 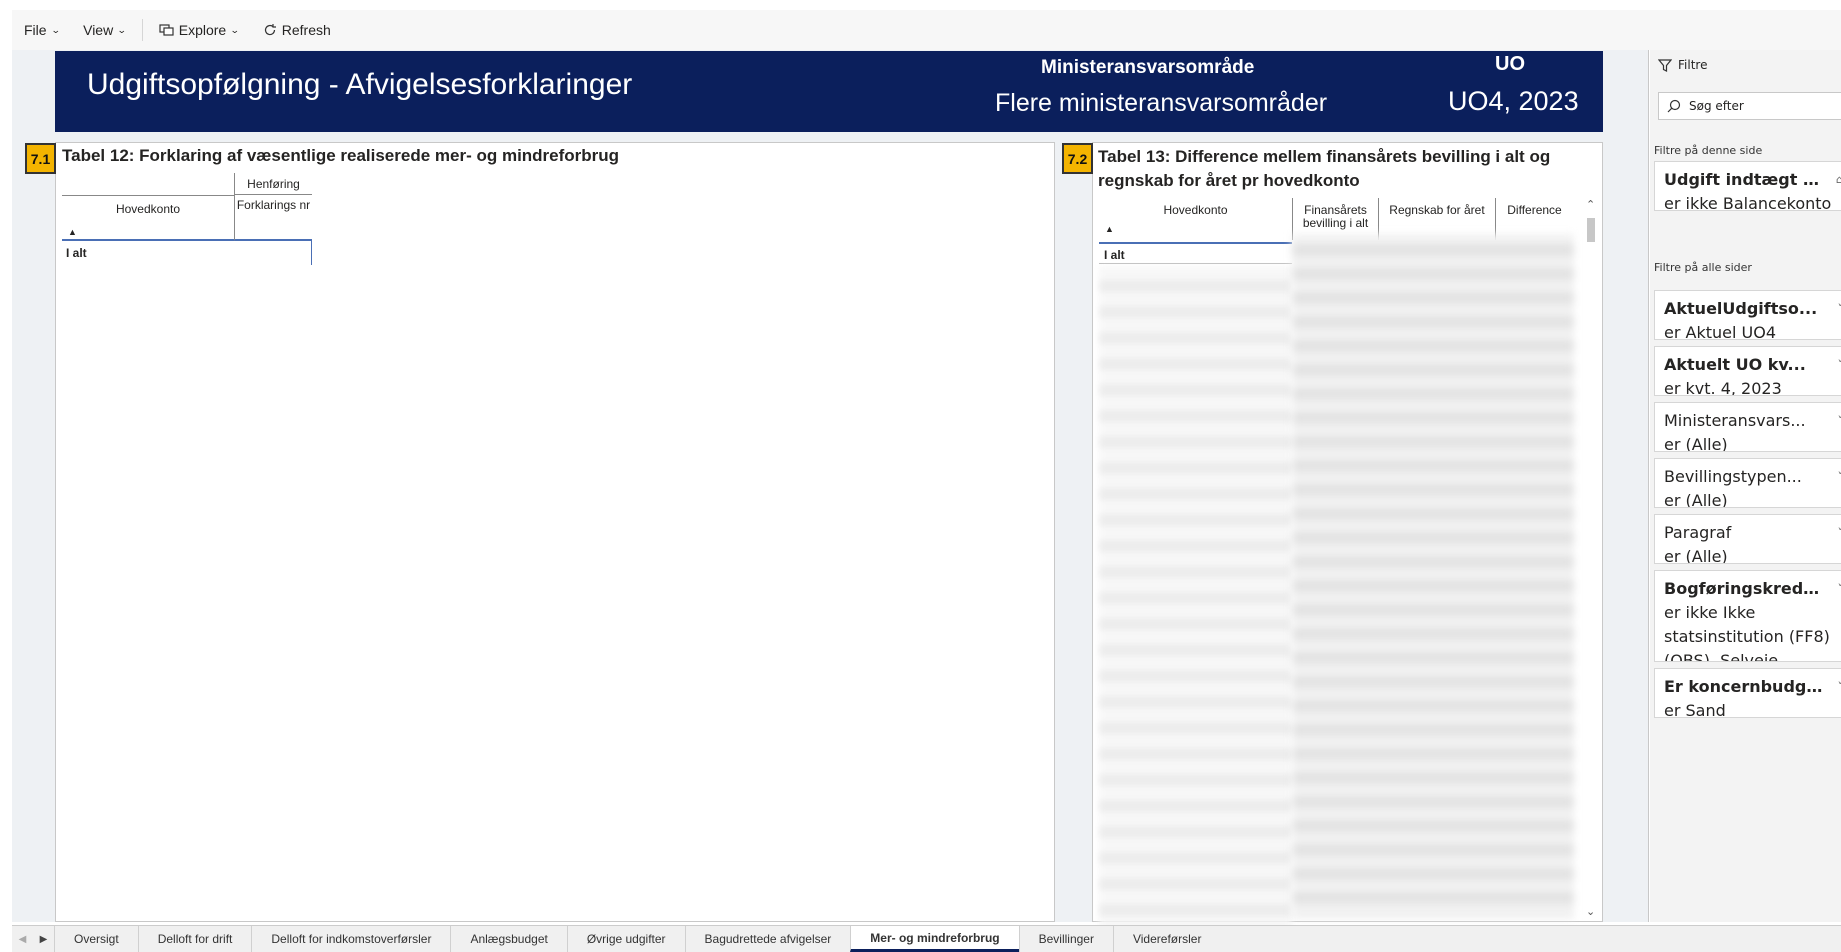 I want to click on tab-mer-og-mindreforbrug: Mer- og mindreforbrug, so click(x=934, y=939).